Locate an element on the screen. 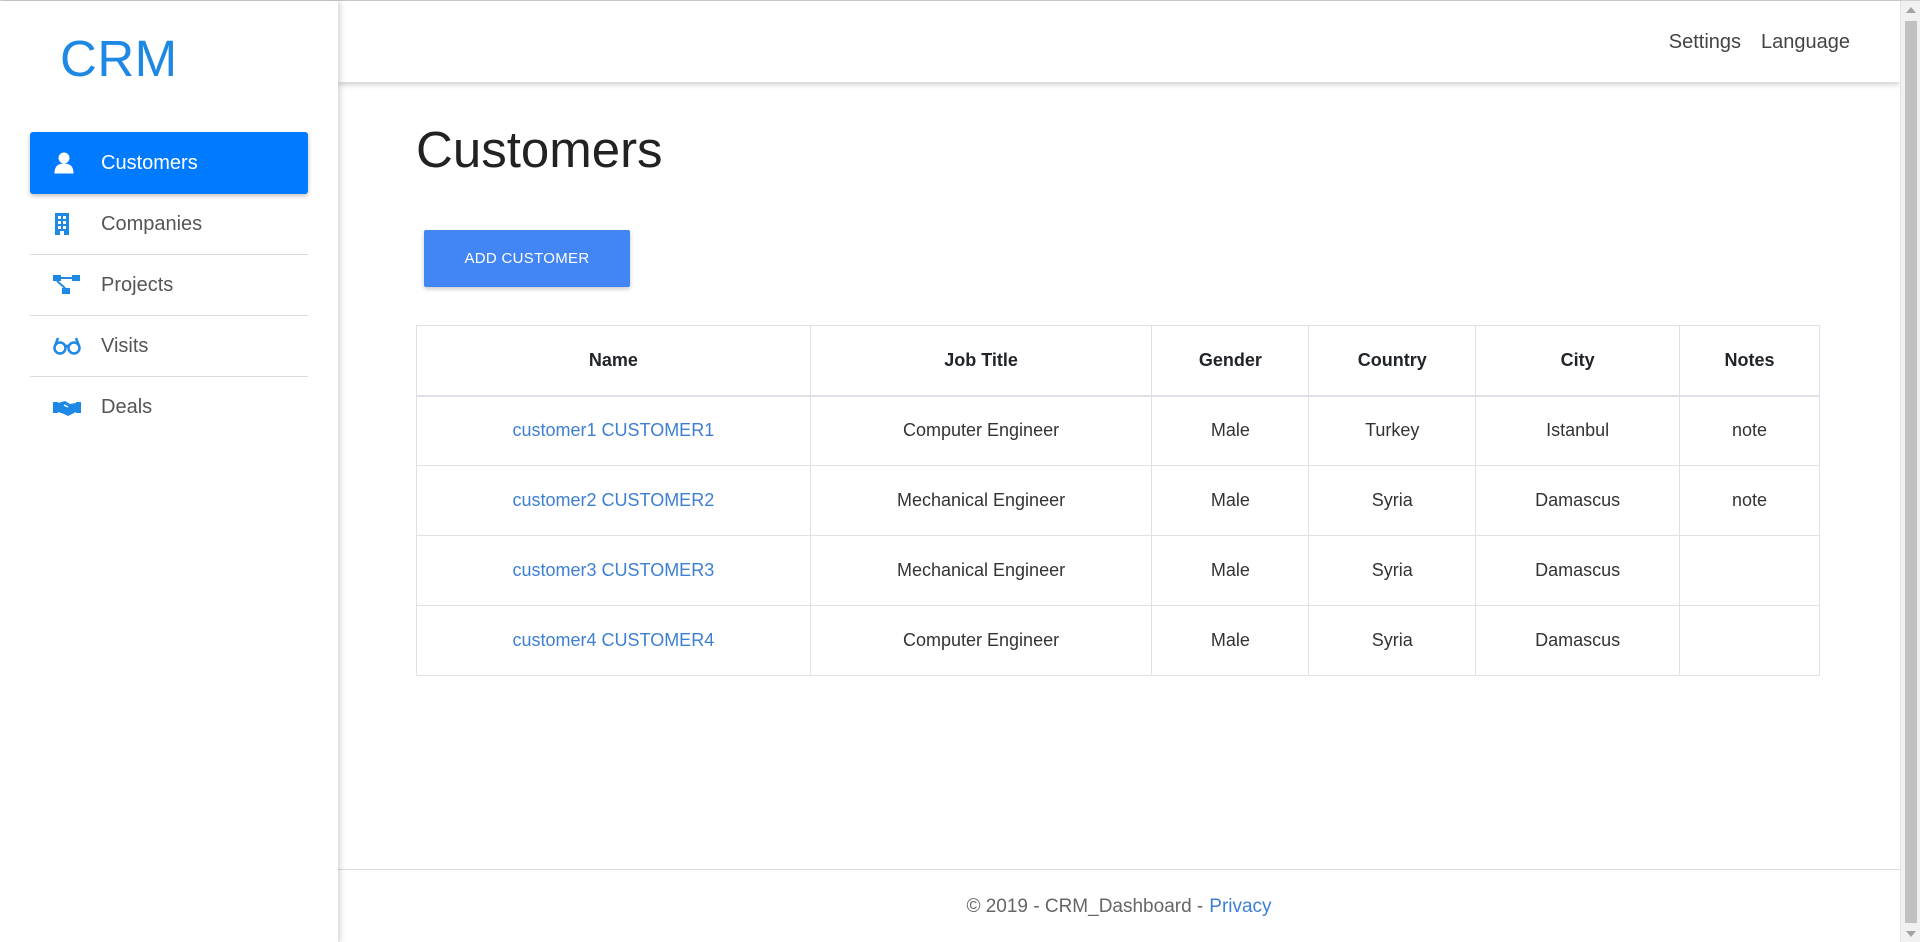 The image size is (1920, 942). sidebar-item-label: Visits is located at coordinates (125, 345).